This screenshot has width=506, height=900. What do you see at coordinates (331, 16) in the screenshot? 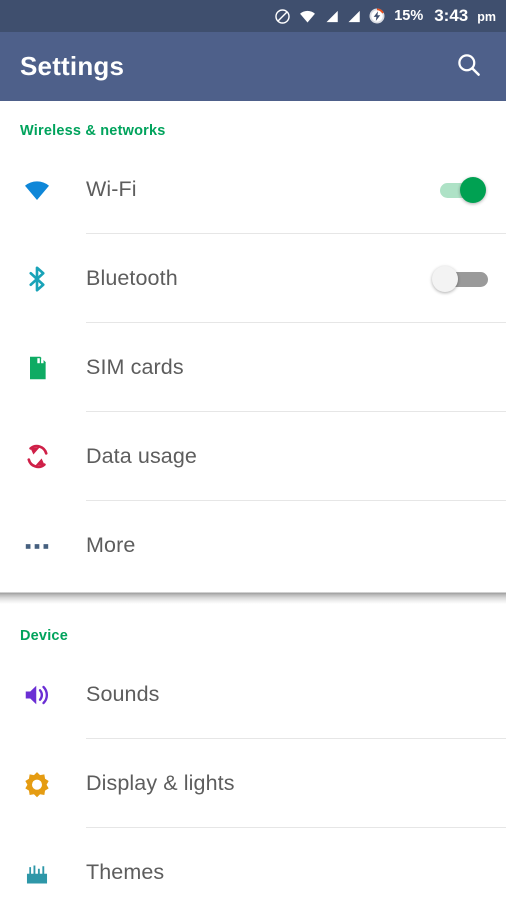
I see `signal-bars-icon` at bounding box center [331, 16].